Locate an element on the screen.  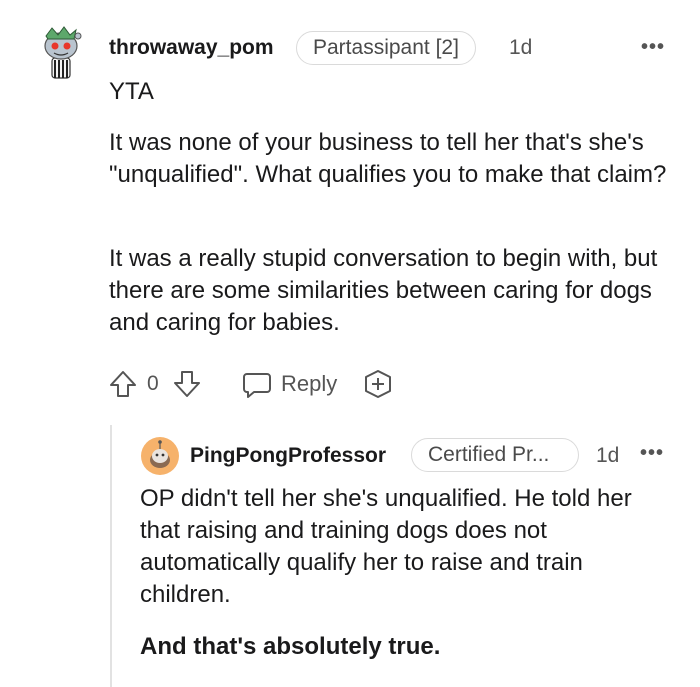
comment-paragraph: YTA is located at coordinates (131, 91).